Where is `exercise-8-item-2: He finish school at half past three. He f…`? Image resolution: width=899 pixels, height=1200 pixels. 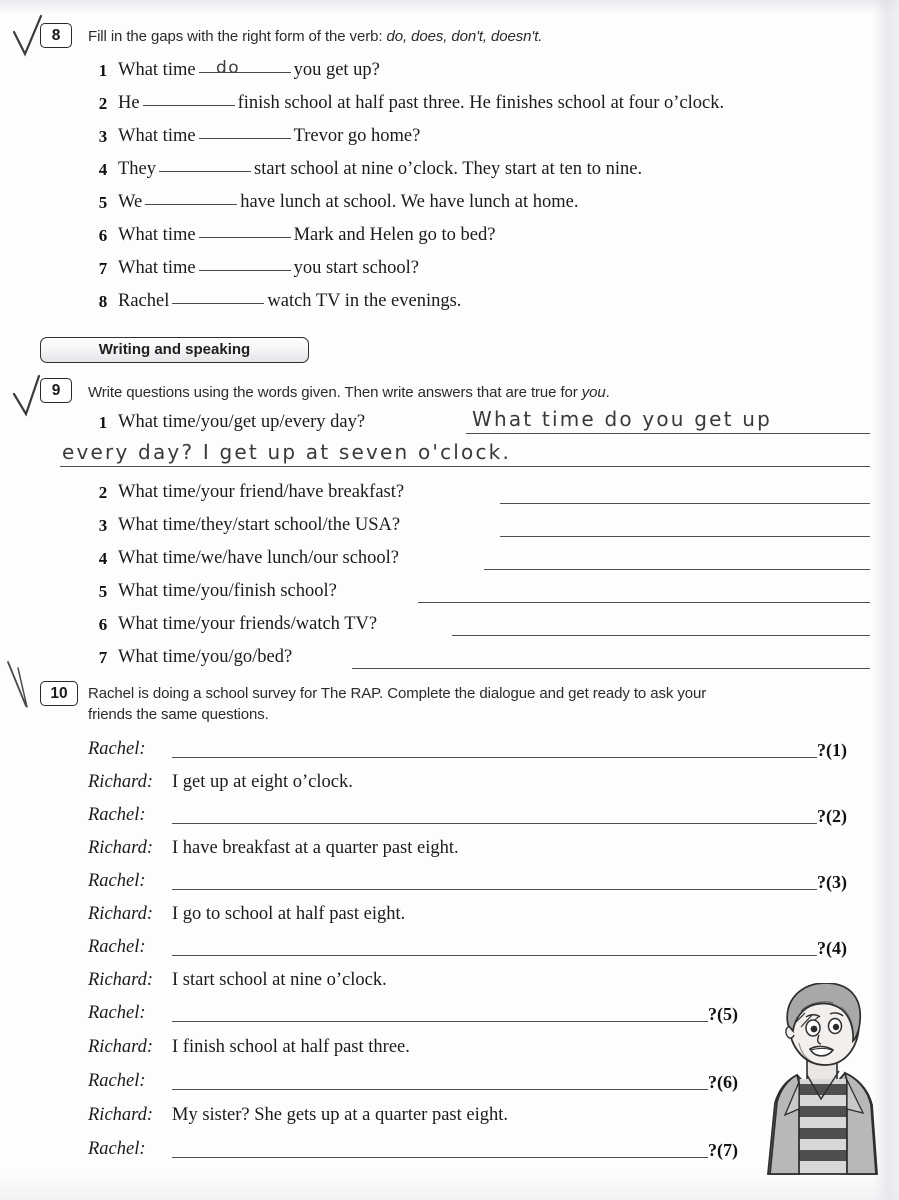 exercise-8-item-2: He finish school at half past three. He f… is located at coordinates (421, 103).